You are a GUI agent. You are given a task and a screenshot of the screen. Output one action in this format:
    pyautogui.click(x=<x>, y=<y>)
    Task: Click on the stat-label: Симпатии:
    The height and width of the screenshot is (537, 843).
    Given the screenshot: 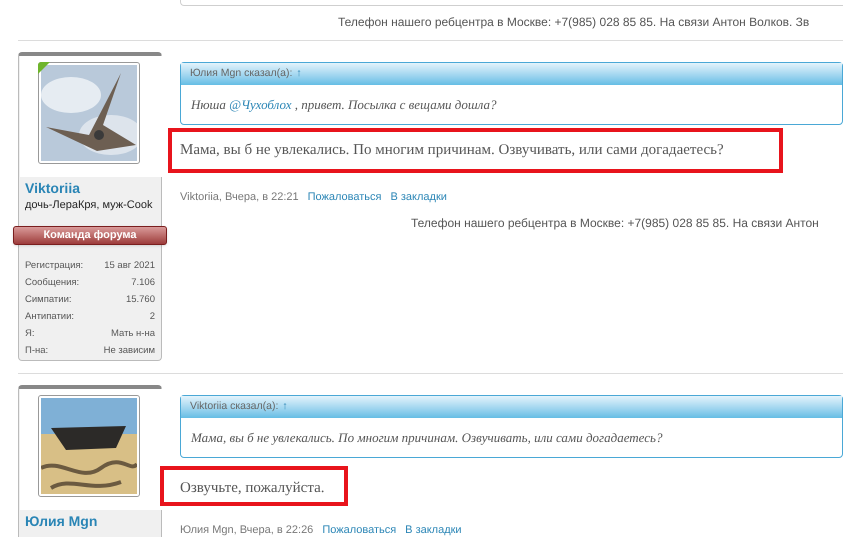 What is the action you would take?
    pyautogui.click(x=48, y=300)
    